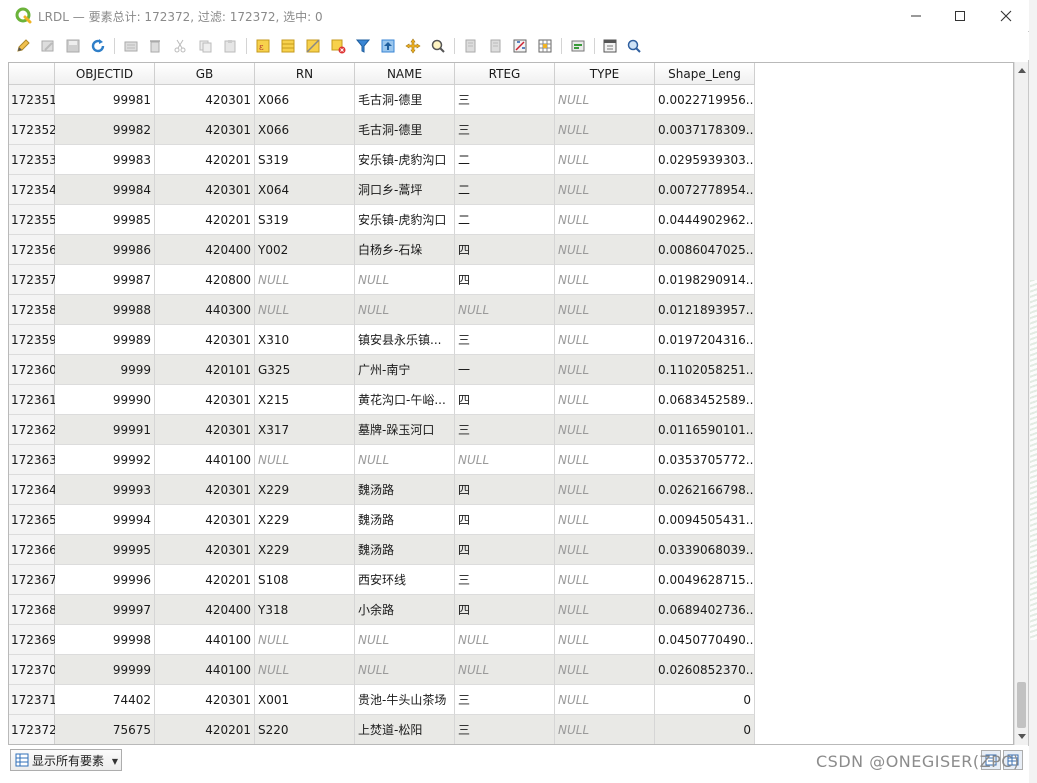 This screenshot has height=783, width=1037. I want to click on column-header: GB, so click(205, 74).